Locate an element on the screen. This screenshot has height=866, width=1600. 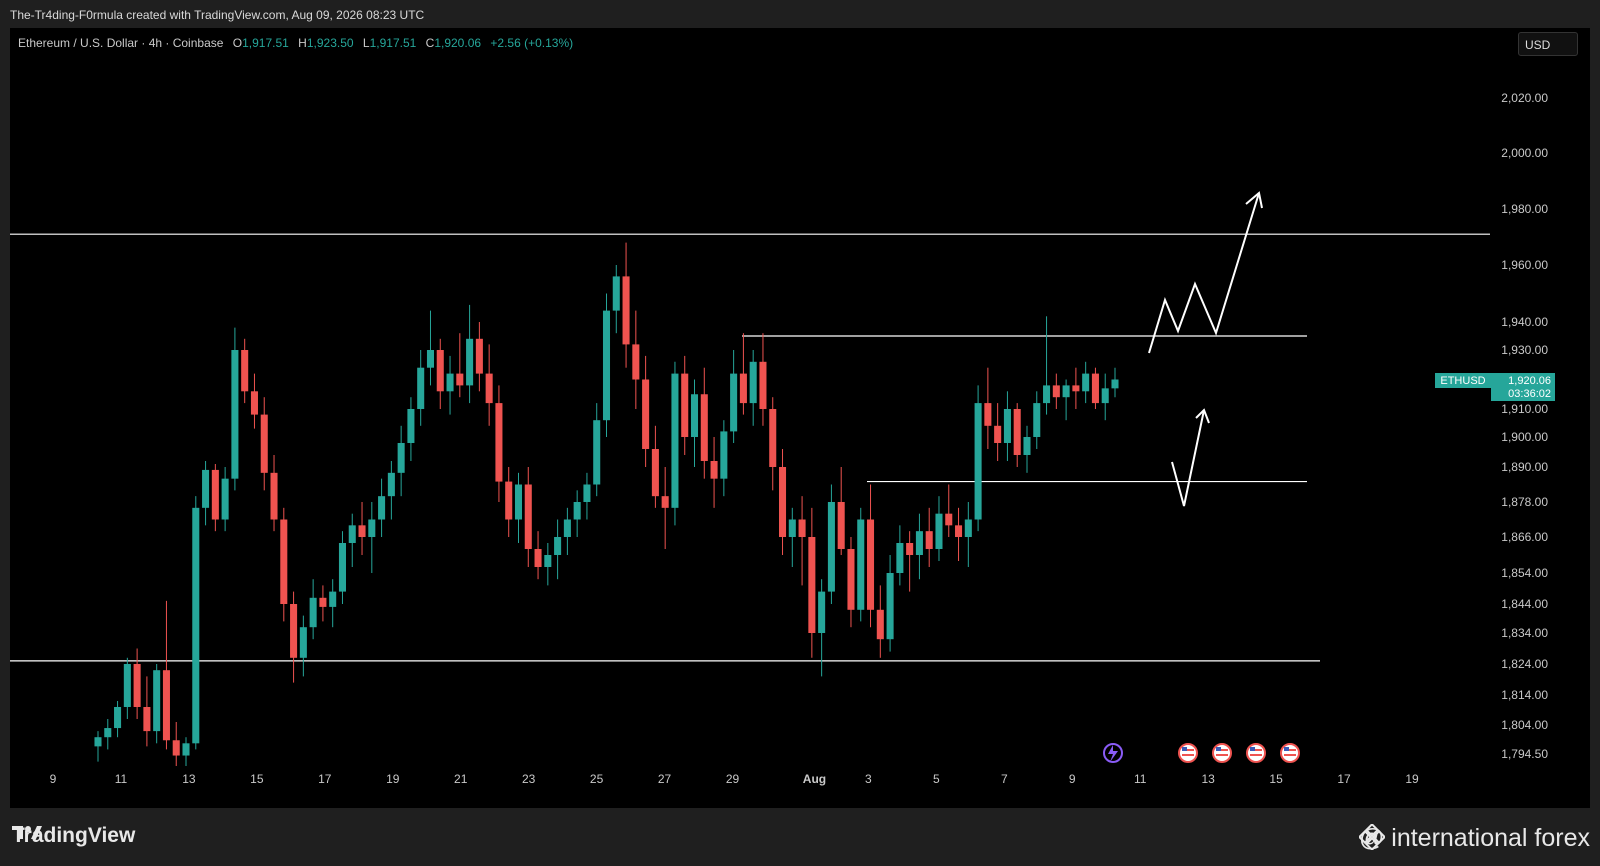
flash-event-icon is located at coordinates (1113, 753).